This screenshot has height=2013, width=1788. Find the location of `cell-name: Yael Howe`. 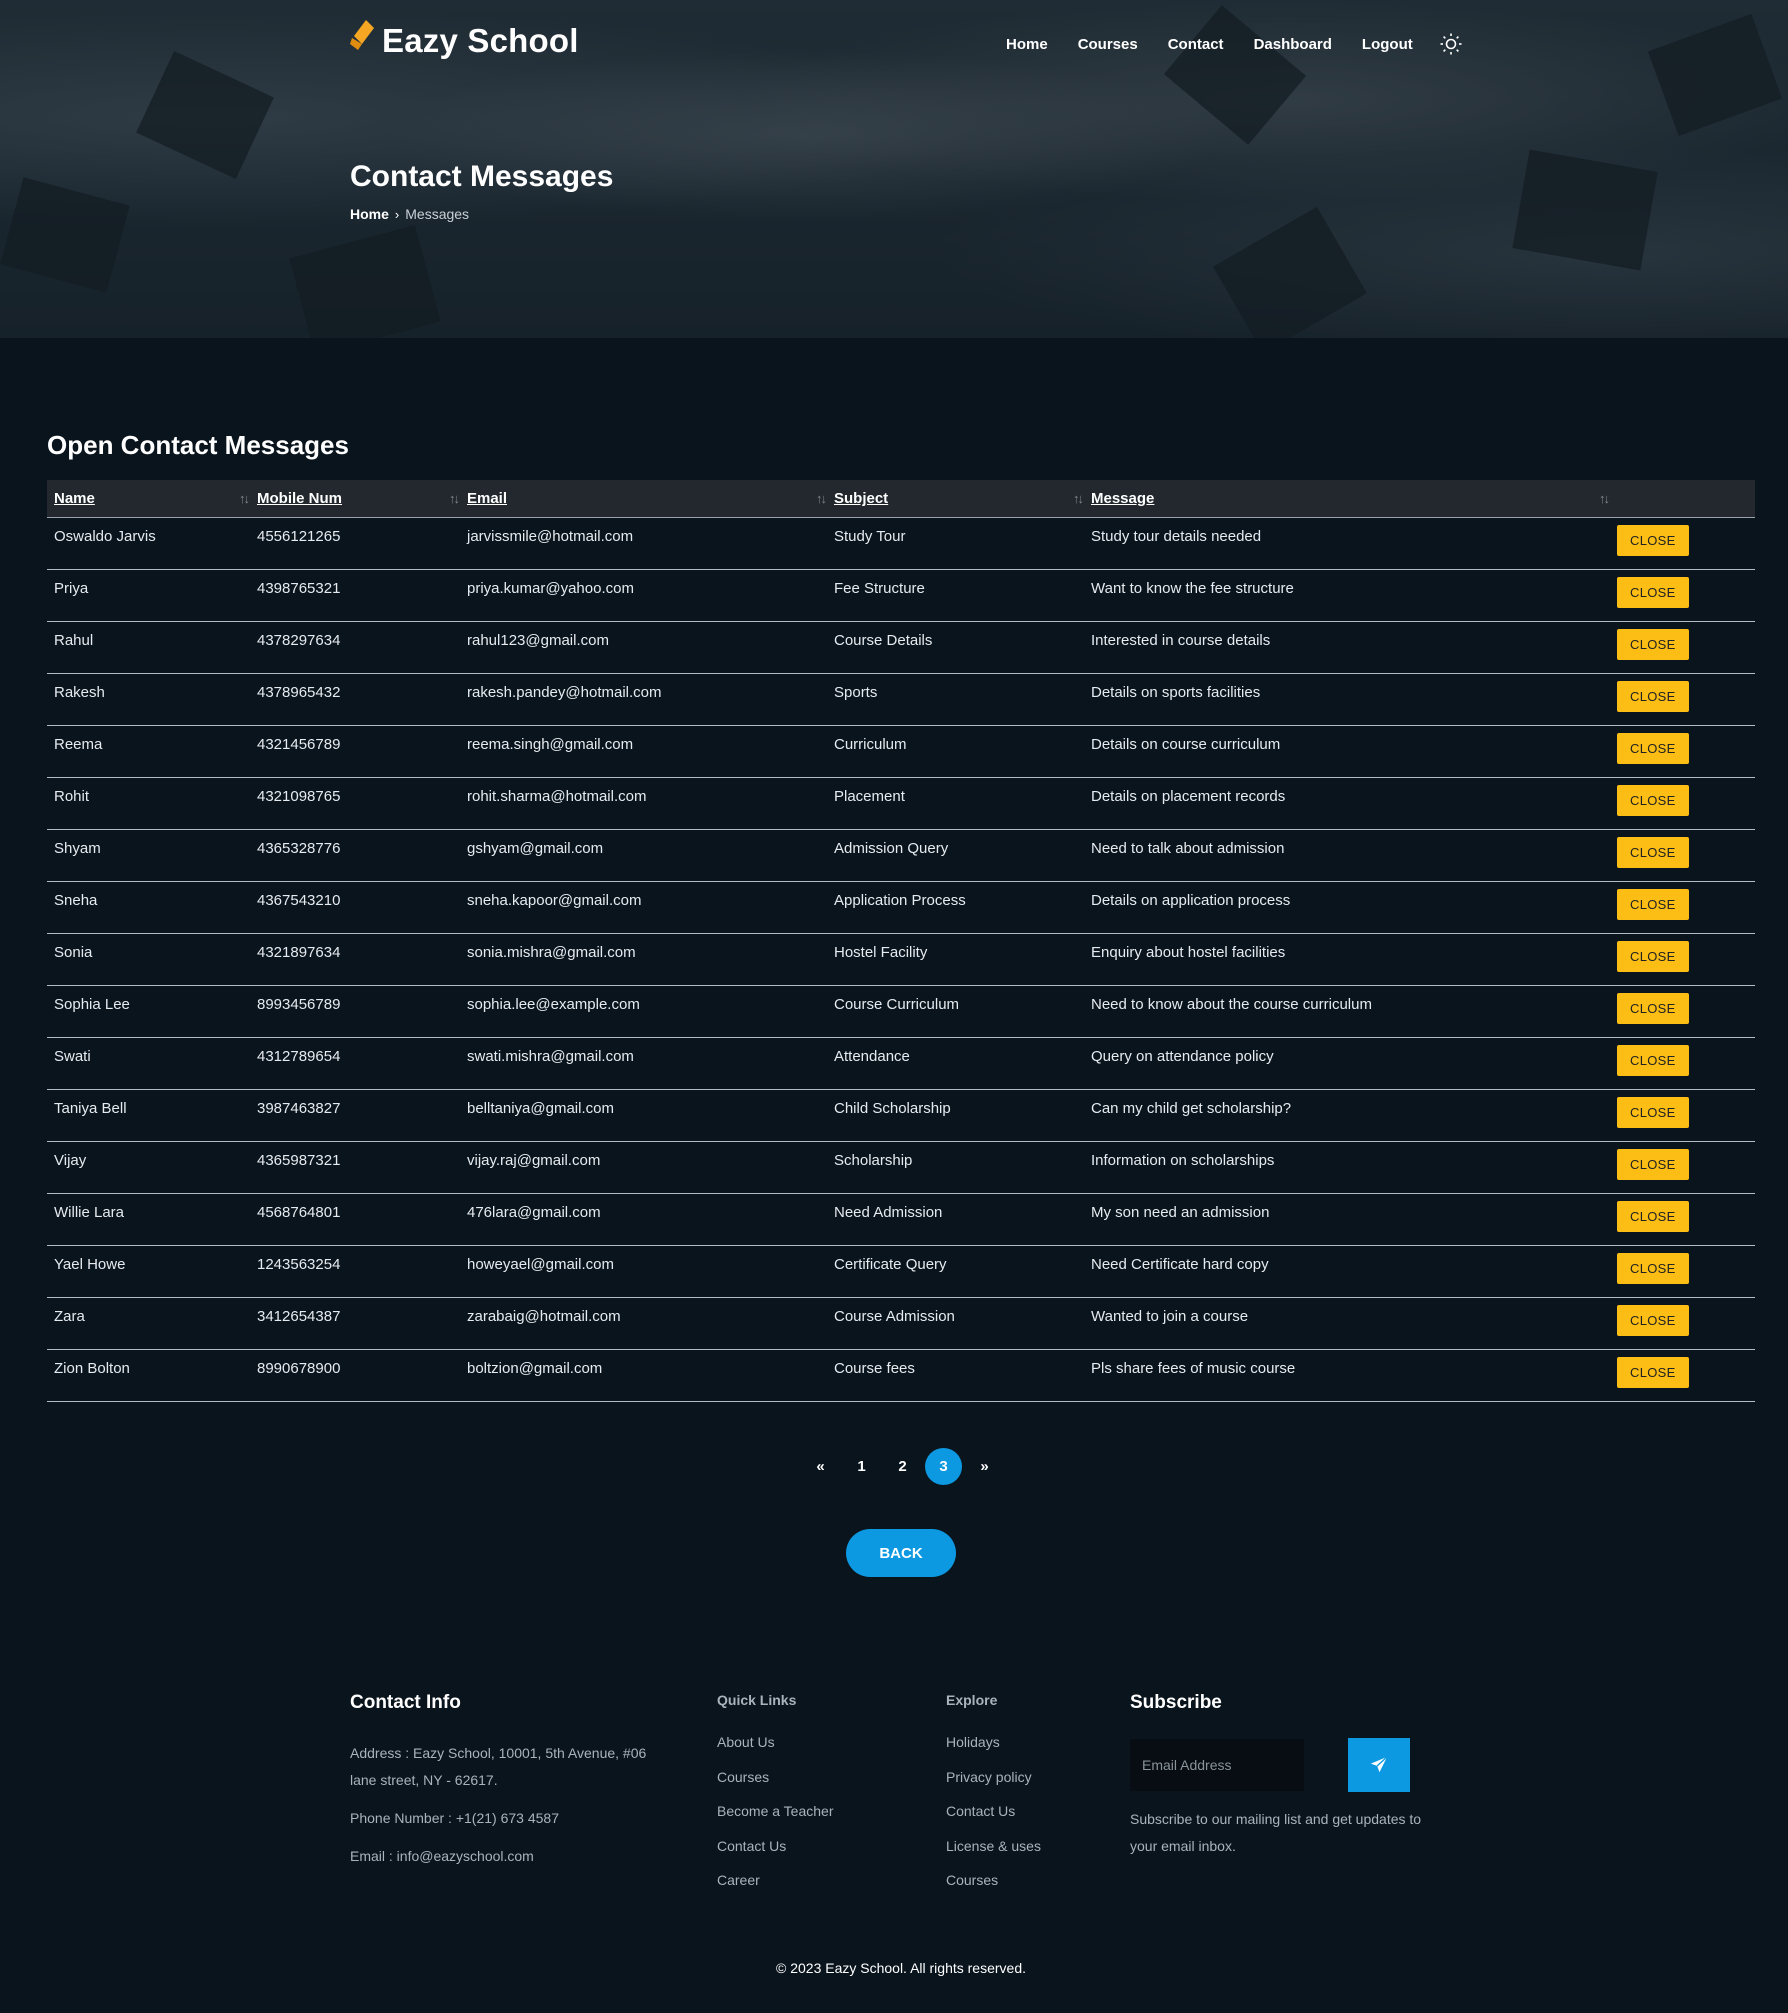

cell-name: Yael Howe is located at coordinates (148, 1271).